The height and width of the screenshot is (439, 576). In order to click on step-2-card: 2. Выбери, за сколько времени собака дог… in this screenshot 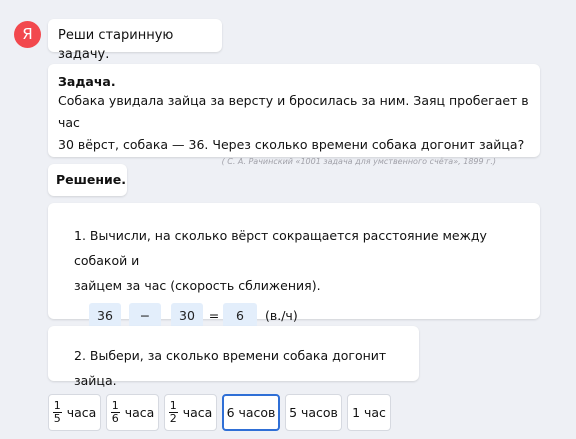, I will do `click(233, 357)`.